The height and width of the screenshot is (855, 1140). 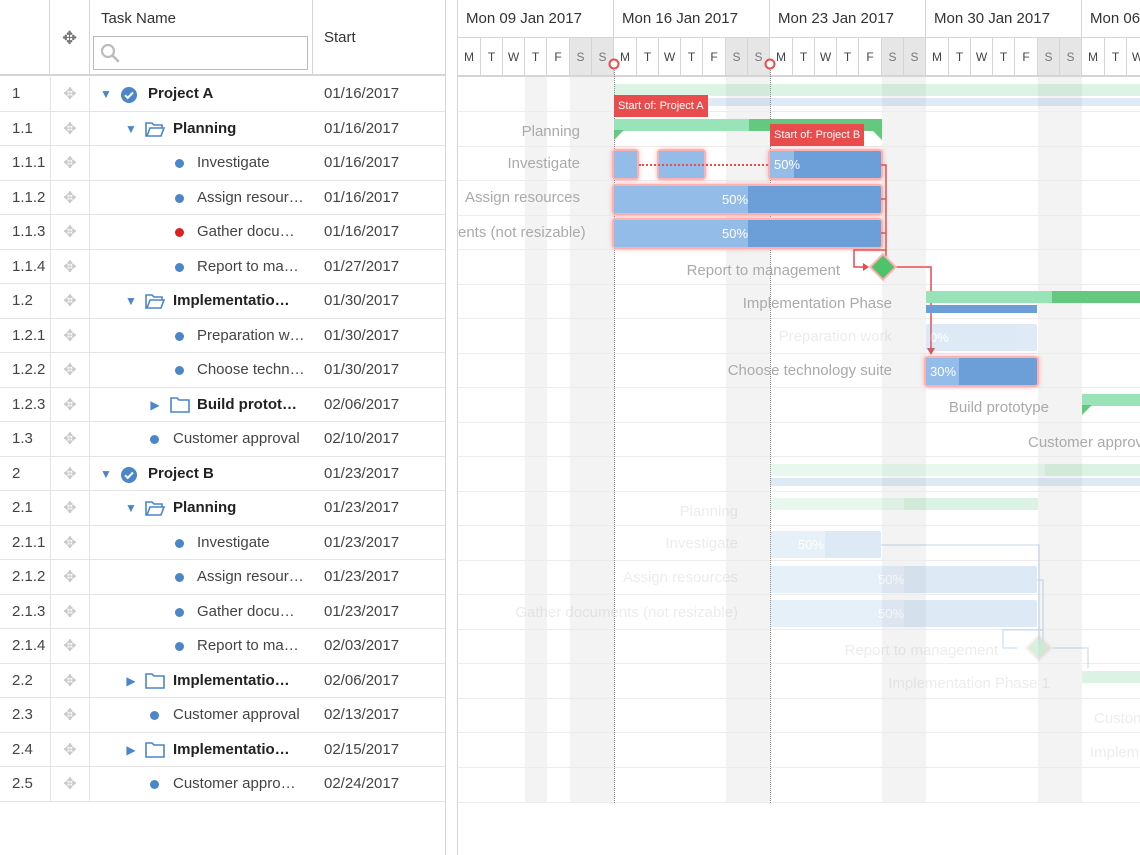 I want to click on table-row: 1.1.3 ✥ Gather docum… 01/16/2017, so click(x=222, y=232).